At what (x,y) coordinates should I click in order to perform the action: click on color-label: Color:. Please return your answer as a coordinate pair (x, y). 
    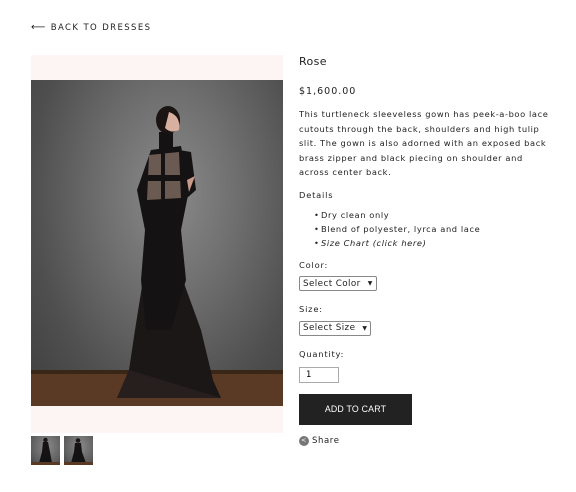
    Looking at the image, I should click on (314, 264).